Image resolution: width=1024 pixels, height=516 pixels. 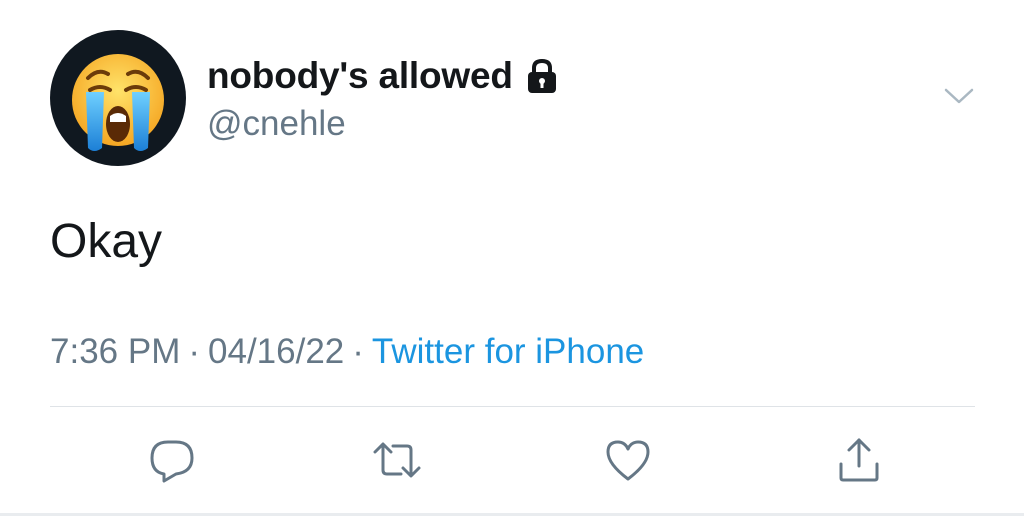 What do you see at coordinates (959, 96) in the screenshot?
I see `chevron-down-icon` at bounding box center [959, 96].